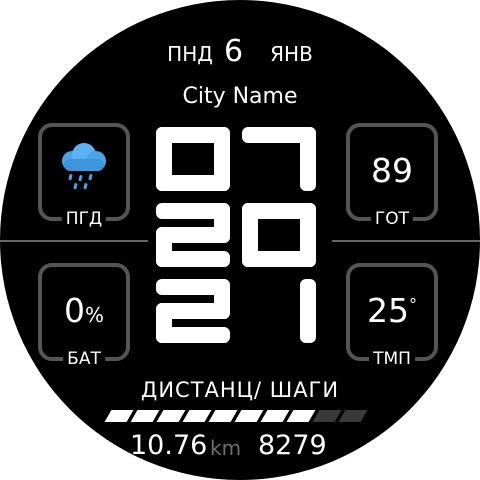 The height and width of the screenshot is (480, 480). I want to click on distance-value: 10.76, so click(169, 445).